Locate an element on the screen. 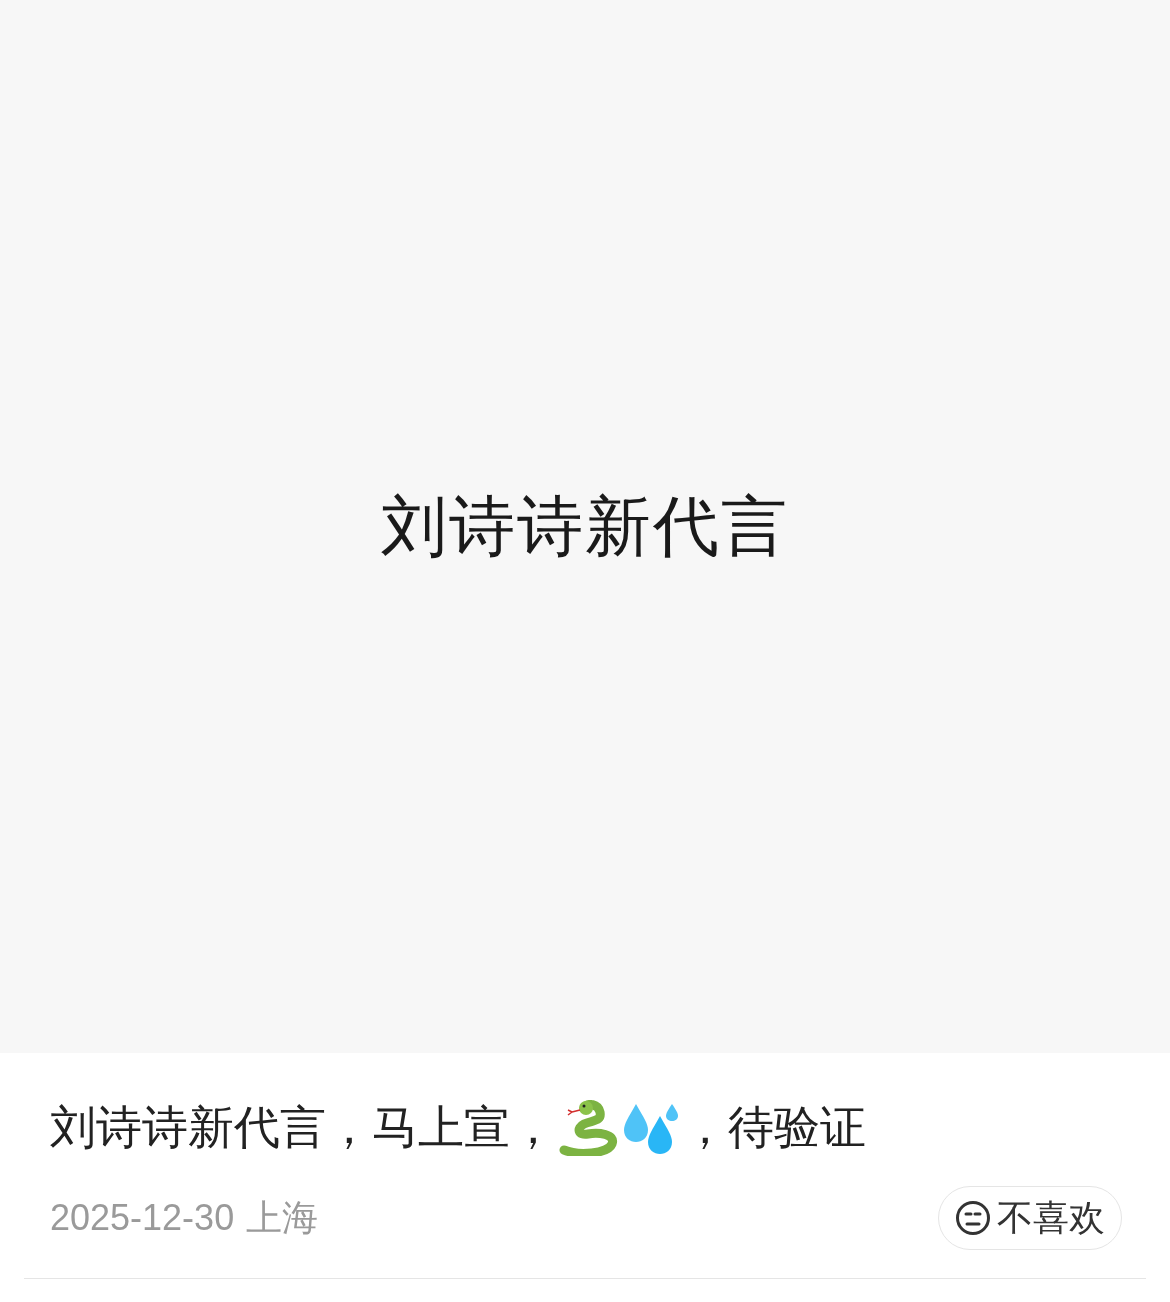 Image resolution: width=1170 pixels, height=1302 pixels. post-title-end: ，待验证 is located at coordinates (774, 1127).